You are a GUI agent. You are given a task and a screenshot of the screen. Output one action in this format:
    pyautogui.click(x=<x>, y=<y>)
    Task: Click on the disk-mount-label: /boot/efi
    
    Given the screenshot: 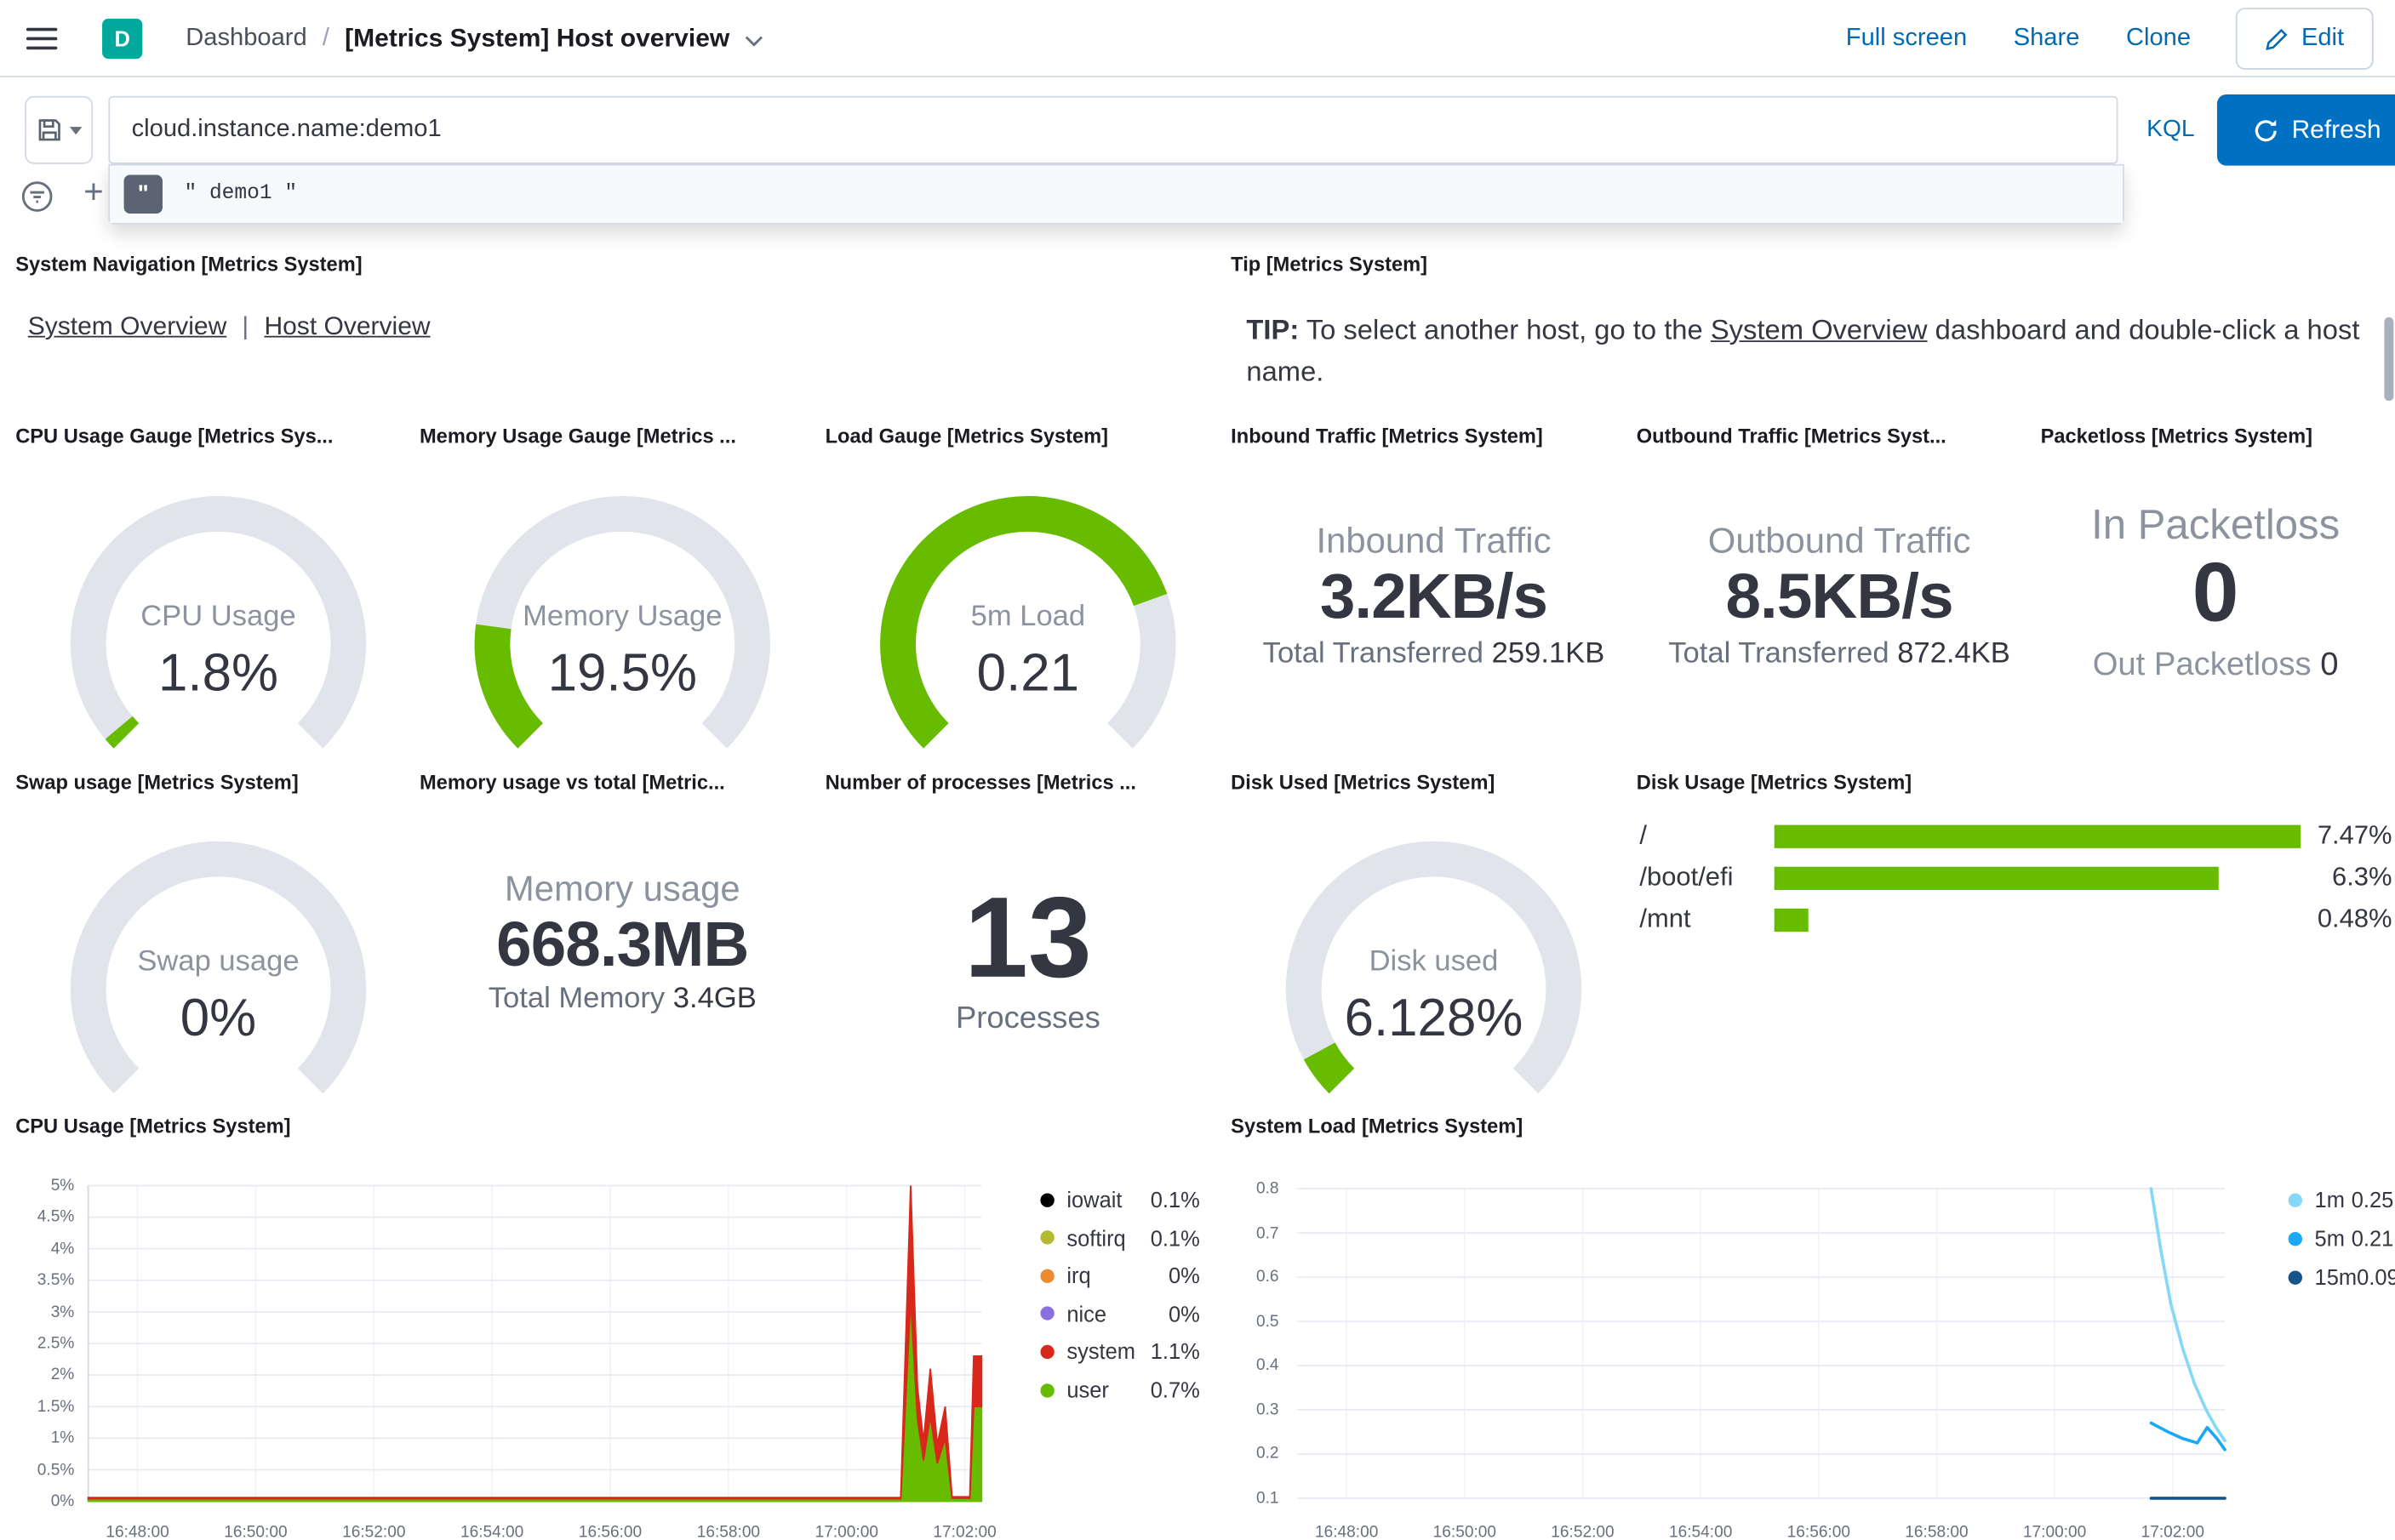 What is the action you would take?
    pyautogui.click(x=1686, y=877)
    